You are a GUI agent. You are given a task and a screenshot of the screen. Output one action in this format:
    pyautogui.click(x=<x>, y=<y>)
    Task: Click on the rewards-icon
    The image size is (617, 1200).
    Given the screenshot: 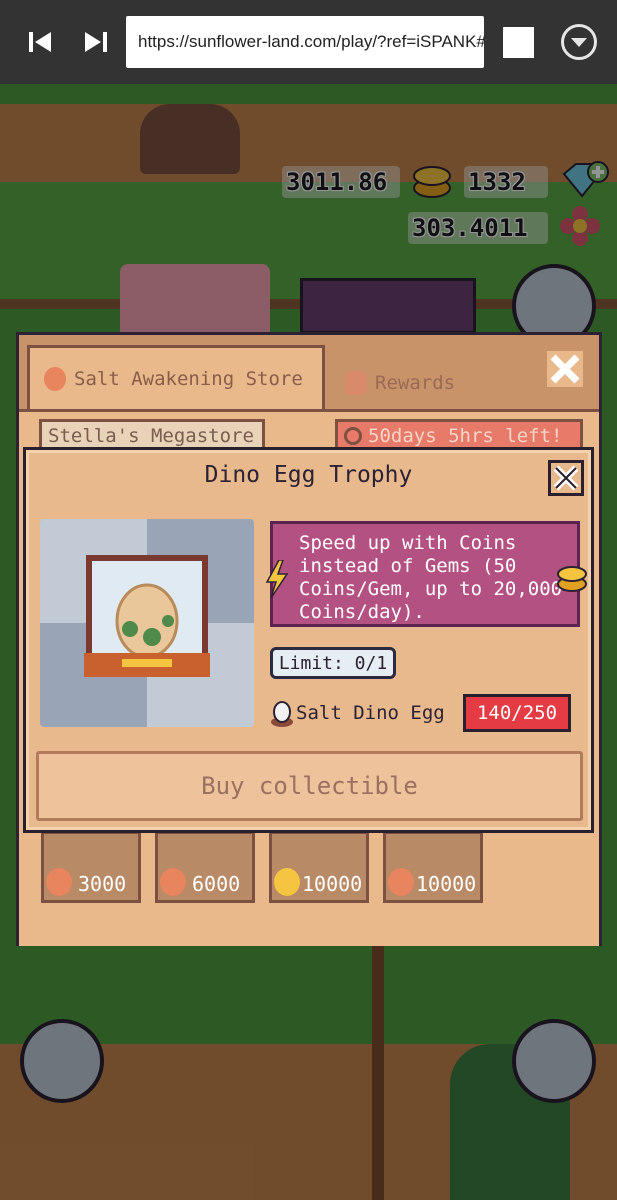 What is the action you would take?
    pyautogui.click(x=356, y=383)
    